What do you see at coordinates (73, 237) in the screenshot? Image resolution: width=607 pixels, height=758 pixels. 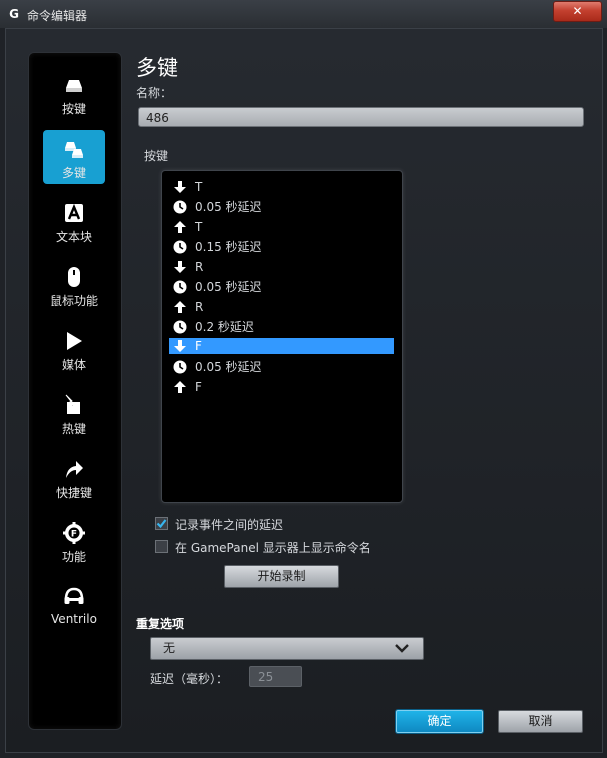 I see `sidebar-item-label: 文本块` at bounding box center [73, 237].